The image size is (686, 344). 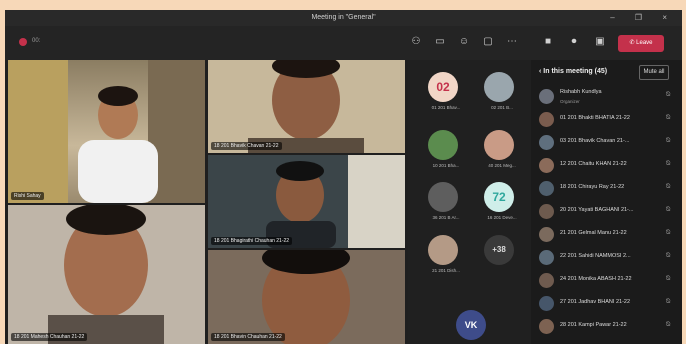 I want to click on mute-all-button: Mute all, so click(x=654, y=72).